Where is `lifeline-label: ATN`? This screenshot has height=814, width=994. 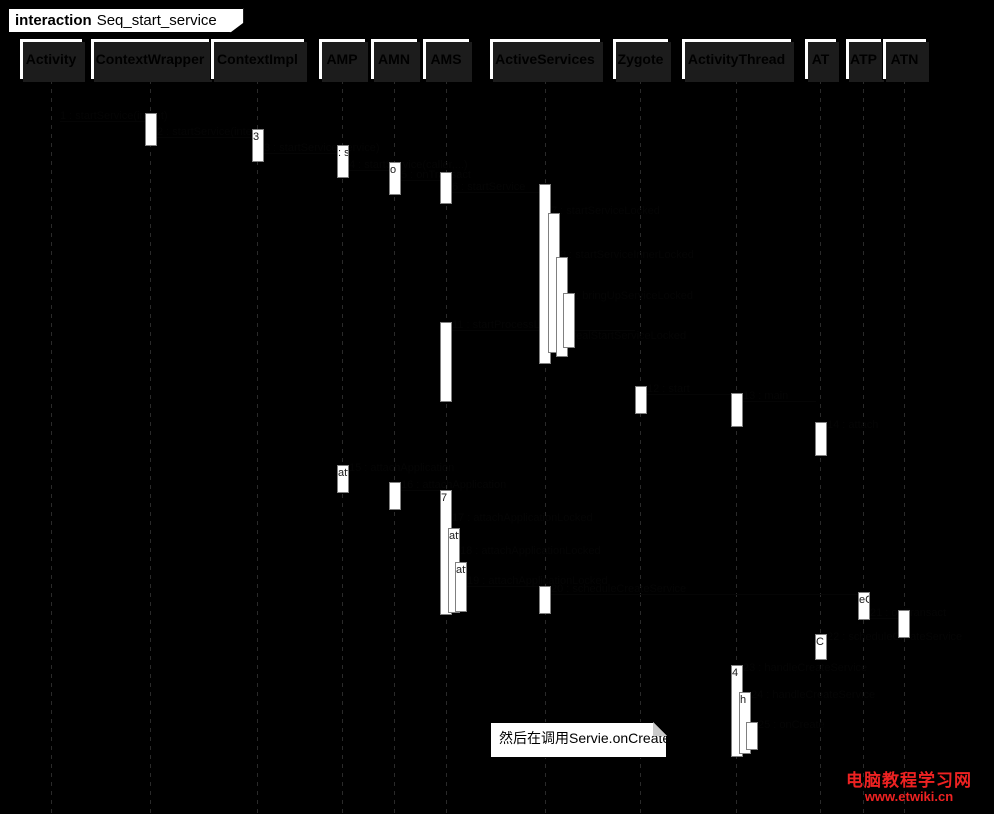 lifeline-label: ATN is located at coordinates (904, 59).